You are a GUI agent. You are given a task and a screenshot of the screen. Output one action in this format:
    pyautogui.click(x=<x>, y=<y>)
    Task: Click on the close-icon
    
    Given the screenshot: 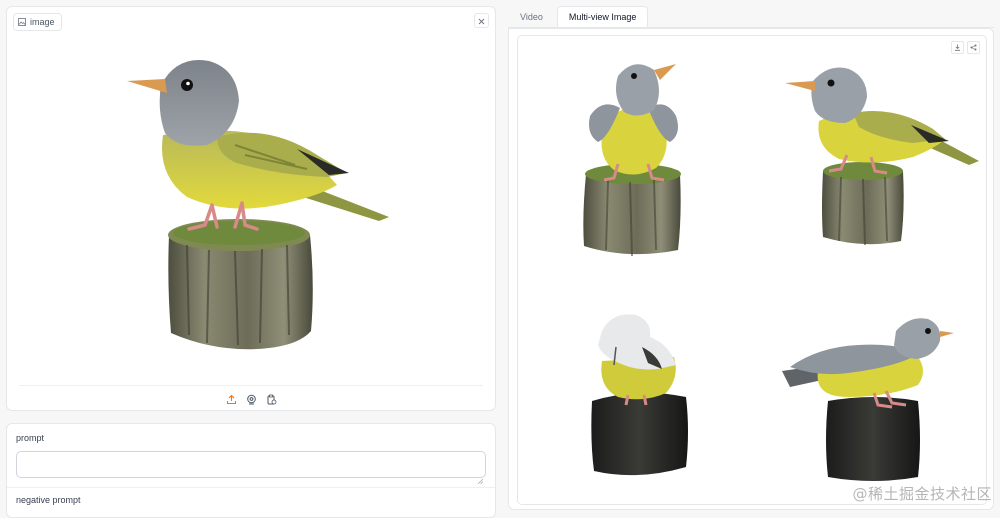 What is the action you would take?
    pyautogui.click(x=481, y=21)
    